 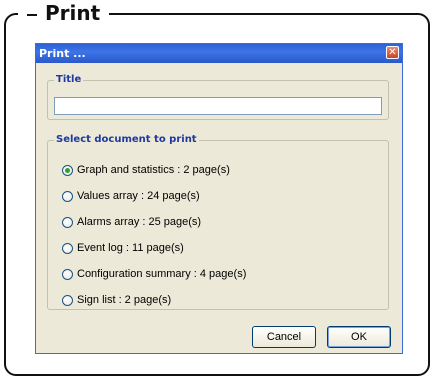 What do you see at coordinates (139, 222) in the screenshot?
I see `option-label: Alarms array : 25 page(s)` at bounding box center [139, 222].